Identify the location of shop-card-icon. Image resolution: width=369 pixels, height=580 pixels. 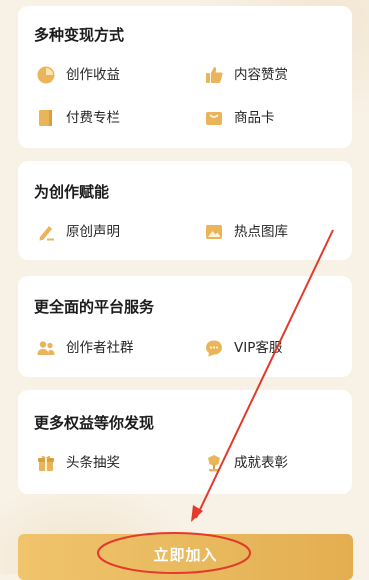
(214, 118).